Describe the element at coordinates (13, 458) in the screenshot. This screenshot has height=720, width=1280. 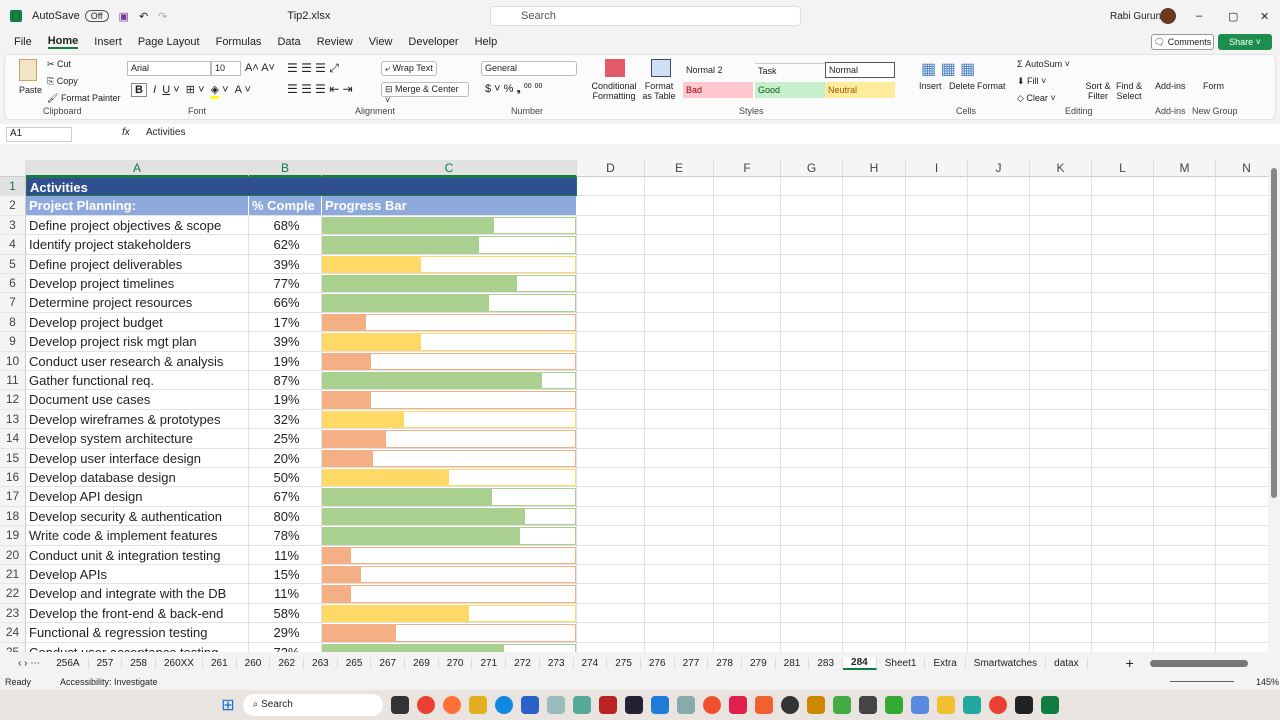
I see `row-header: 15` at that location.